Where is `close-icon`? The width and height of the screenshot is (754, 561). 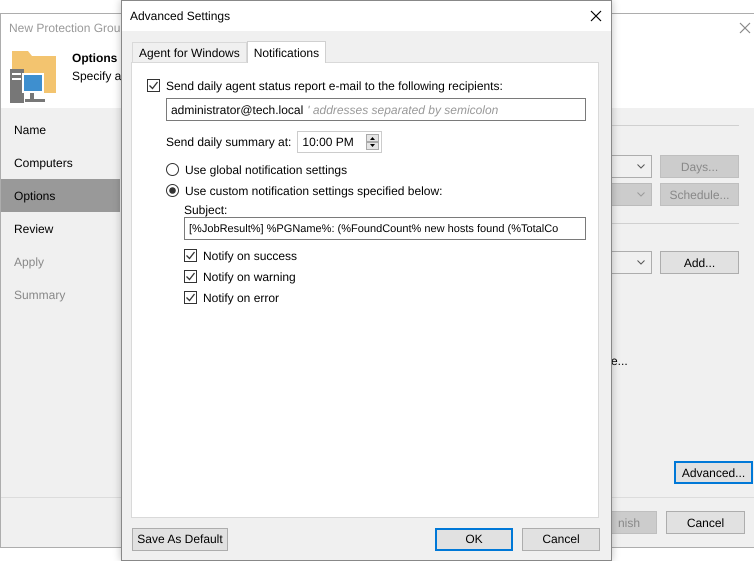 close-icon is located at coordinates (596, 16).